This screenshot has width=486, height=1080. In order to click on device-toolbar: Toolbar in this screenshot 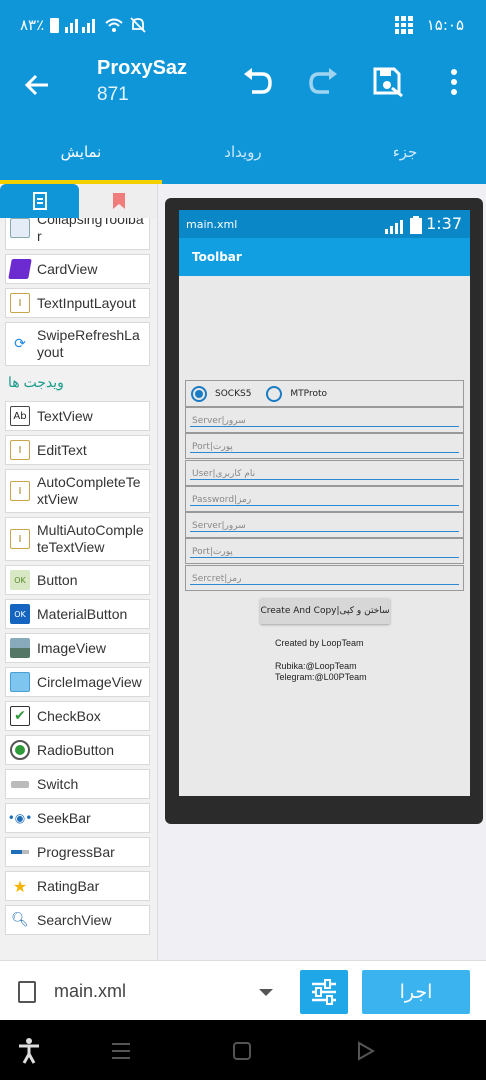, I will do `click(324, 257)`.